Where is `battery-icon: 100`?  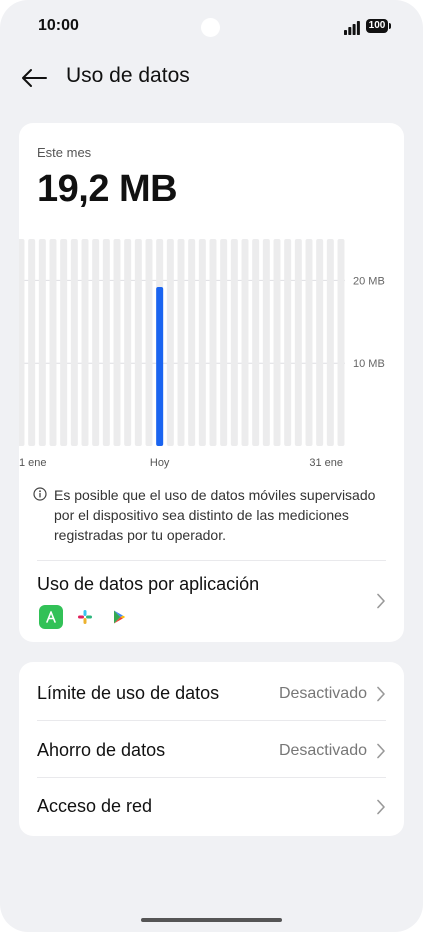
battery-icon: 100 is located at coordinates (379, 26).